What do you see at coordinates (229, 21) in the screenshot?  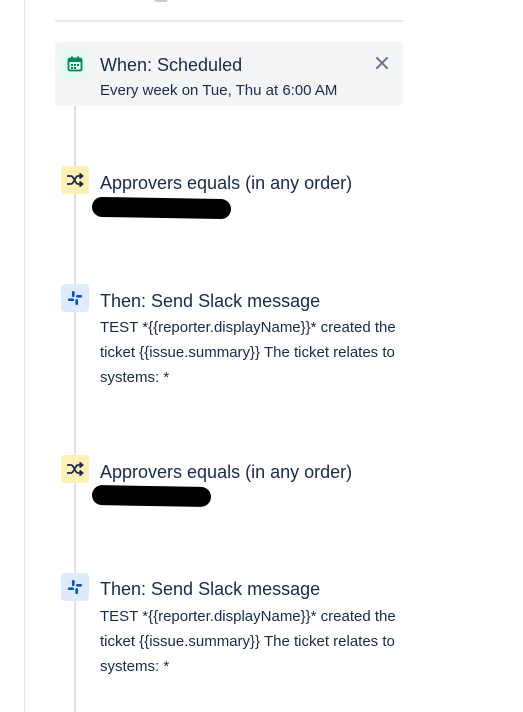 I see `section-divider` at bounding box center [229, 21].